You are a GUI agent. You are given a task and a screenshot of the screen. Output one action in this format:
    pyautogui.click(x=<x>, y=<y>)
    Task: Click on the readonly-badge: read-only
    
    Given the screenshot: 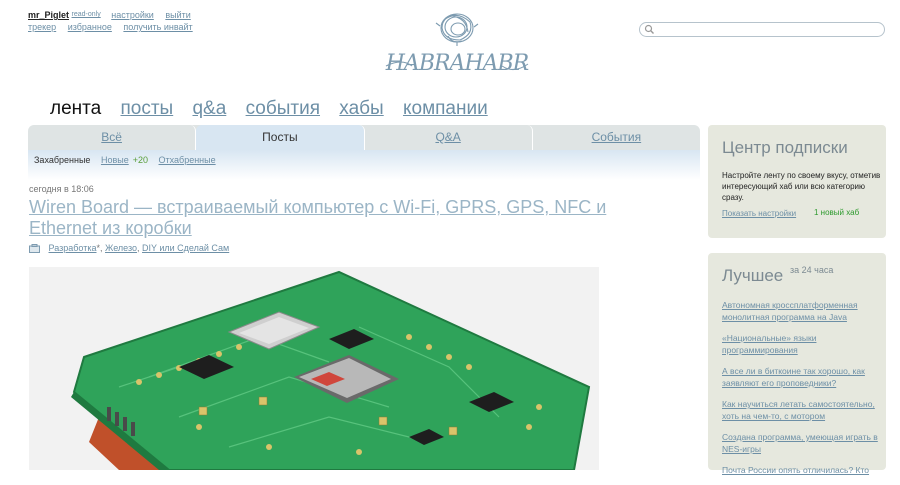 What is the action you would take?
    pyautogui.click(x=86, y=14)
    